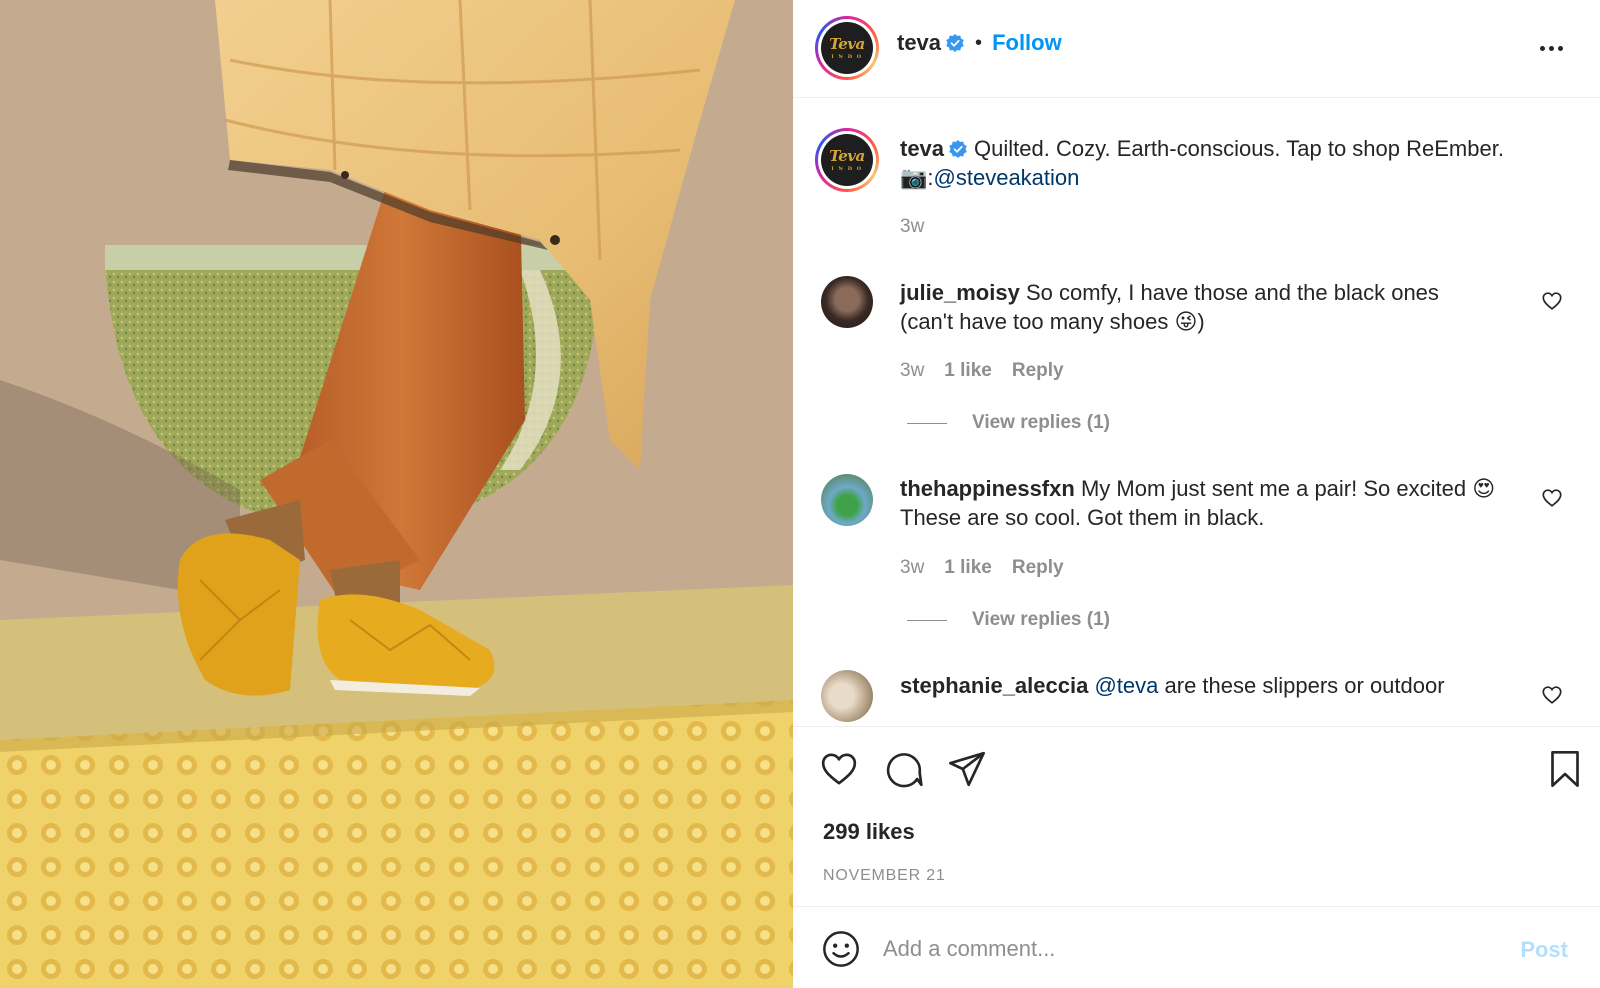 This screenshot has height=988, width=1600. Describe the element at coordinates (869, 832) in the screenshot. I see `likes-count: 299 likes` at that location.